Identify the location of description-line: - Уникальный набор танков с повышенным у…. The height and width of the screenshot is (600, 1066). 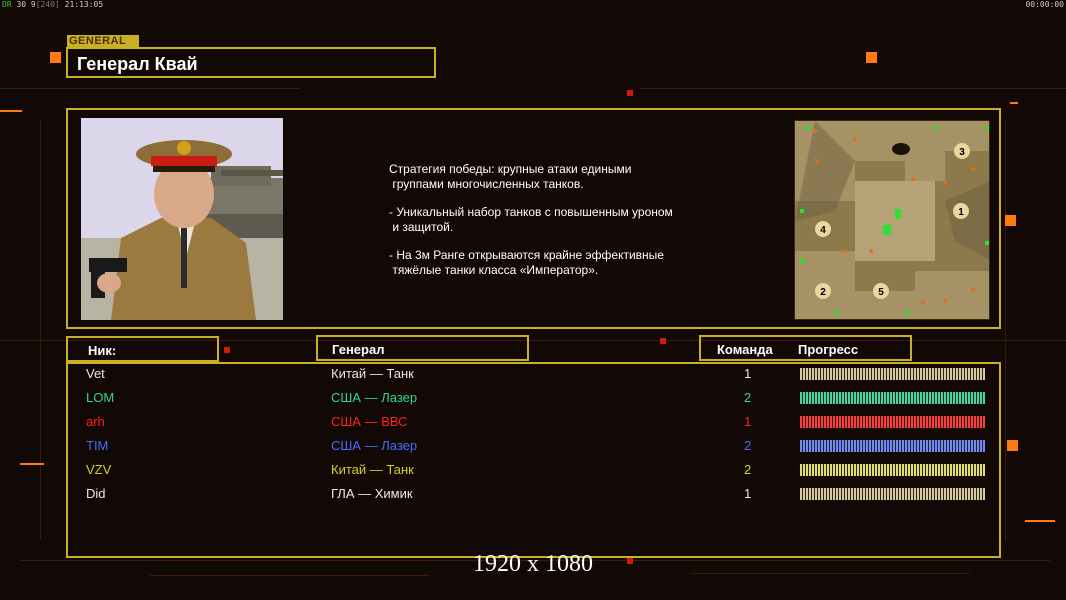
(531, 219).